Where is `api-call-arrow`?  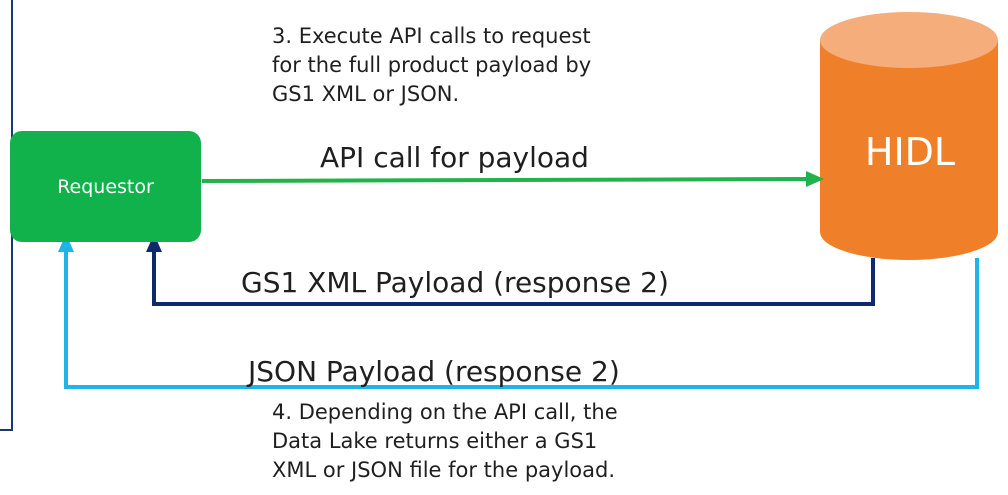
api-call-arrow is located at coordinates (505, 180).